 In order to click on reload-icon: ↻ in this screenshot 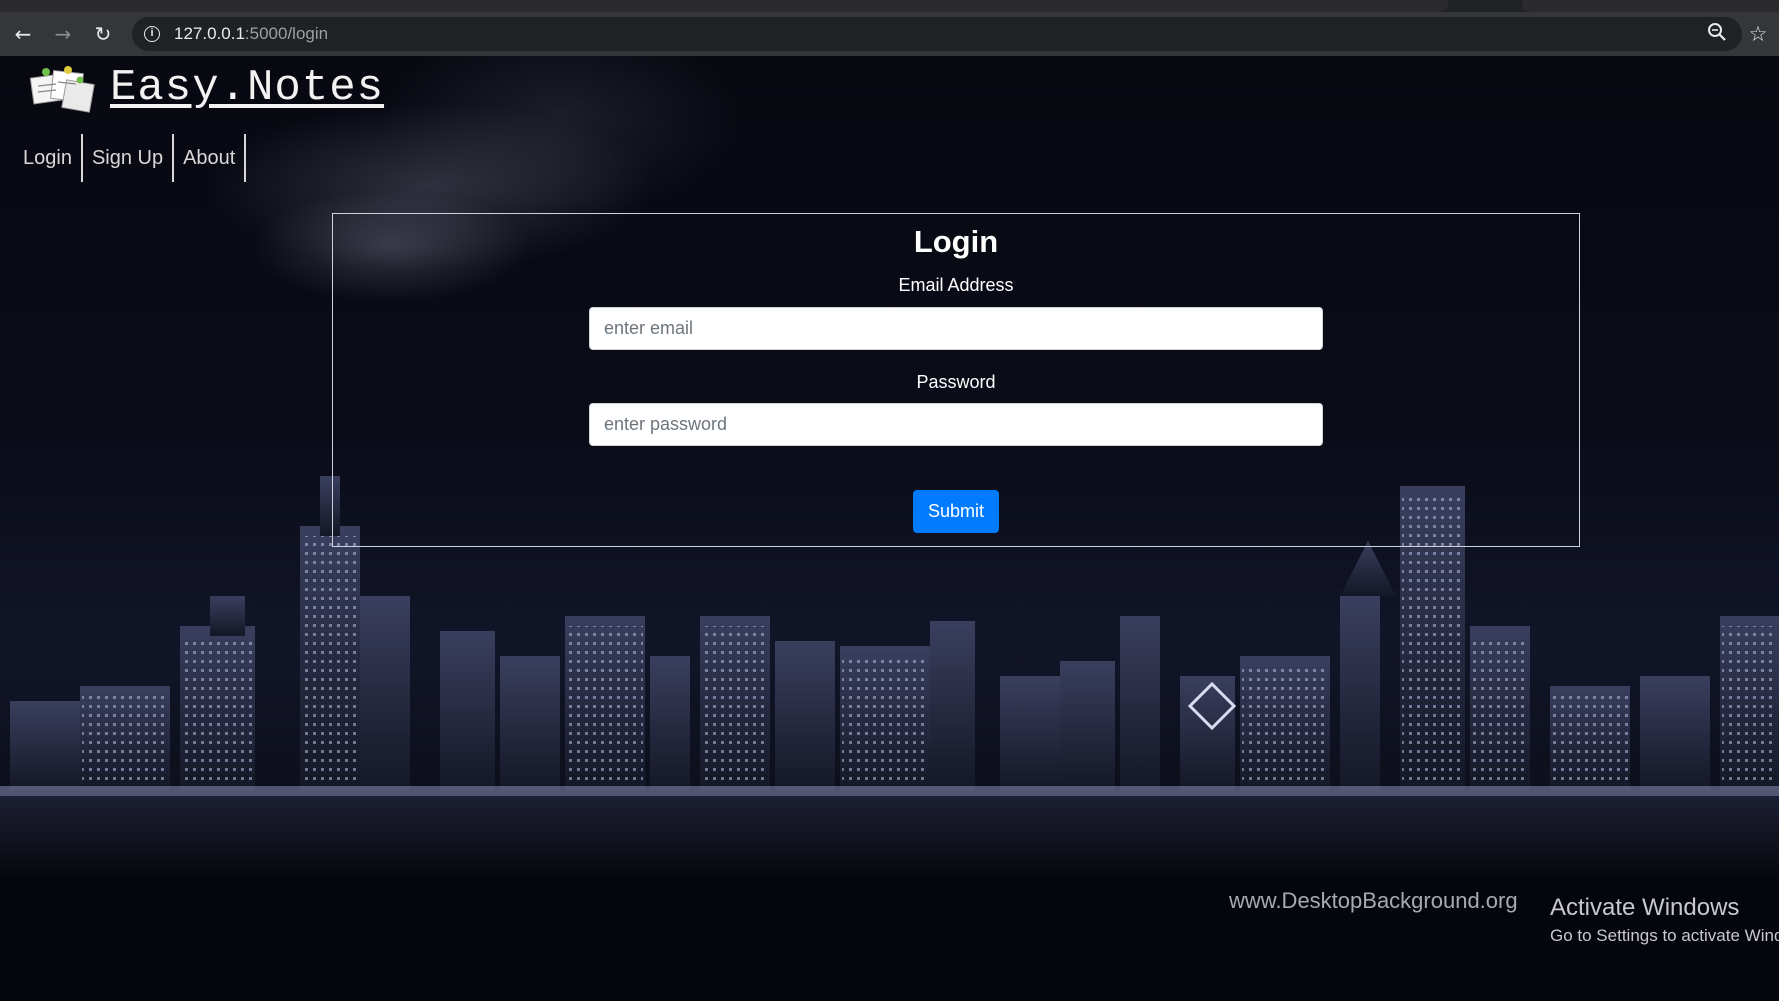, I will do `click(103, 34)`.